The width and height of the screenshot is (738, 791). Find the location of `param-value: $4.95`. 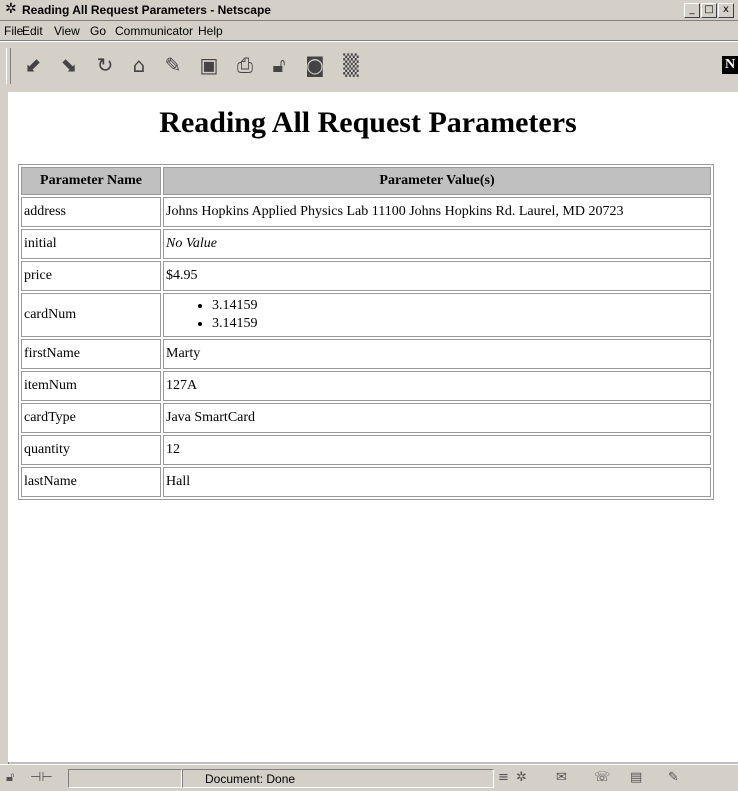

param-value: $4.95 is located at coordinates (437, 276).